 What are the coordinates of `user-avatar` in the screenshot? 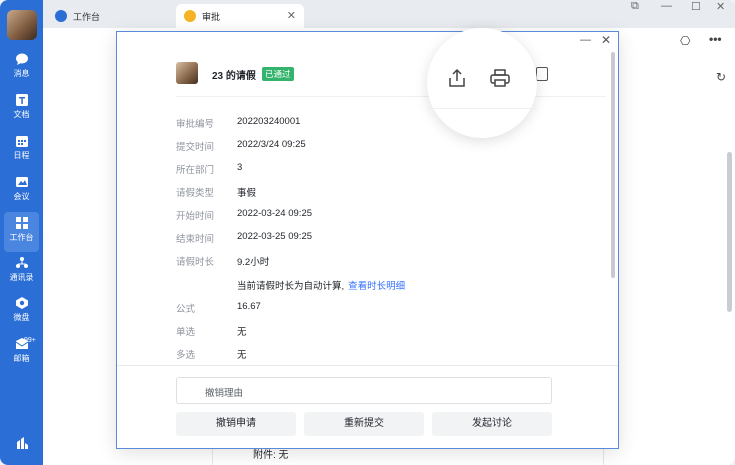 It's located at (22, 25).